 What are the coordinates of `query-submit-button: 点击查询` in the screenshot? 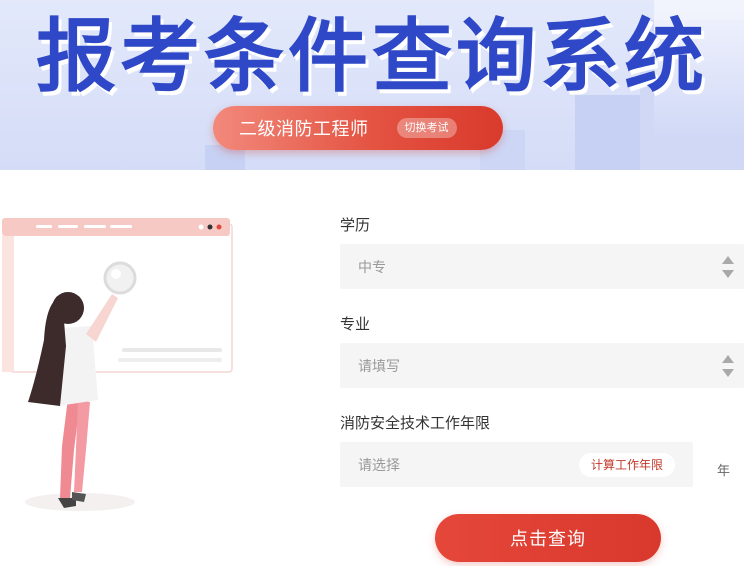 It's located at (548, 538).